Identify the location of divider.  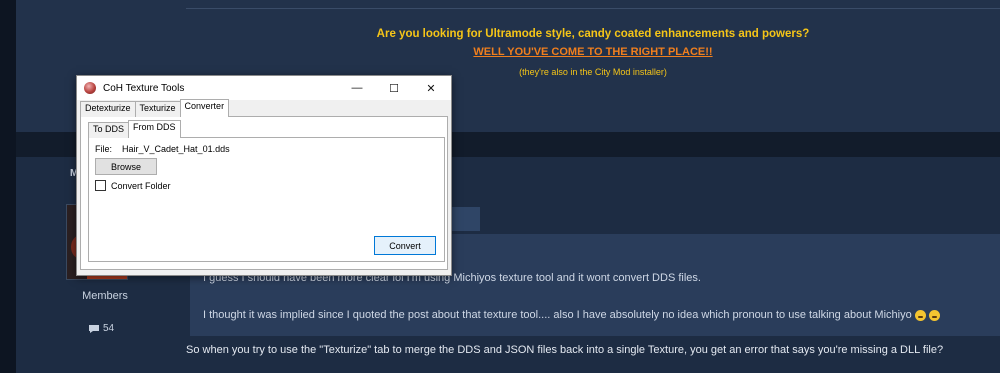
(593, 8).